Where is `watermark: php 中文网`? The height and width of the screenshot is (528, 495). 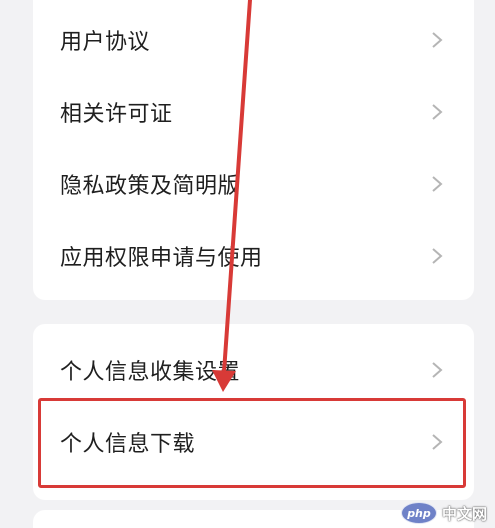
watermark: php 中文网 is located at coordinates (443, 513).